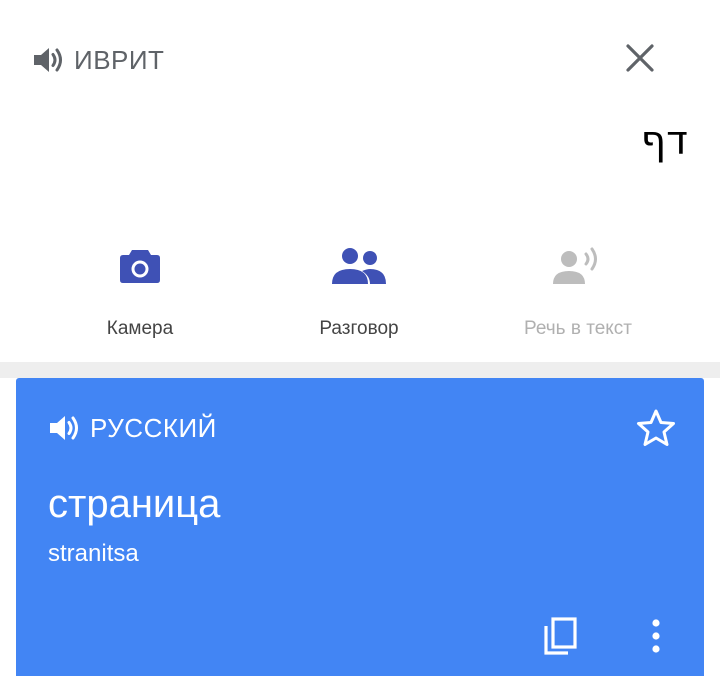  I want to click on divider, so click(360, 370).